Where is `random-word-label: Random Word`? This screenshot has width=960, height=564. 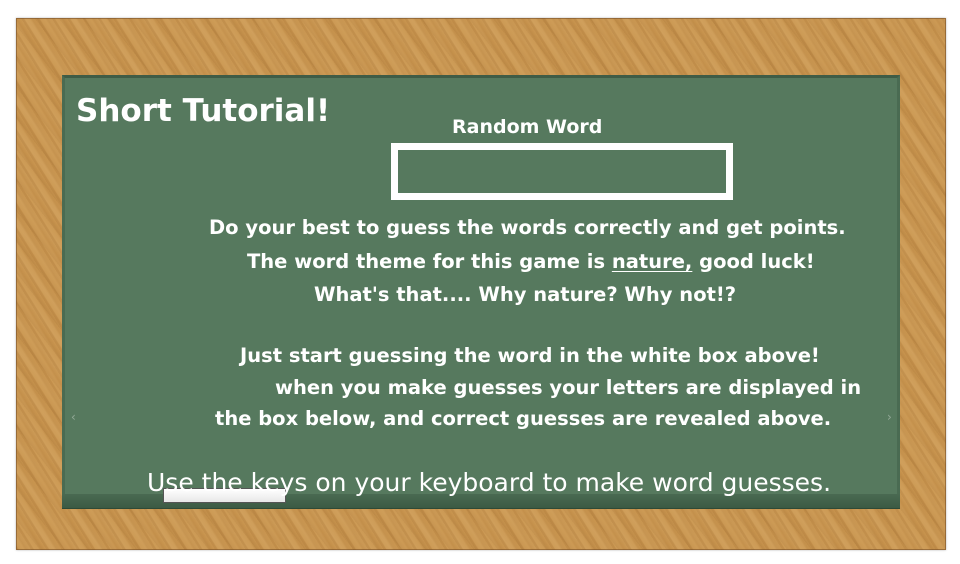
random-word-label: Random Word is located at coordinates (527, 127).